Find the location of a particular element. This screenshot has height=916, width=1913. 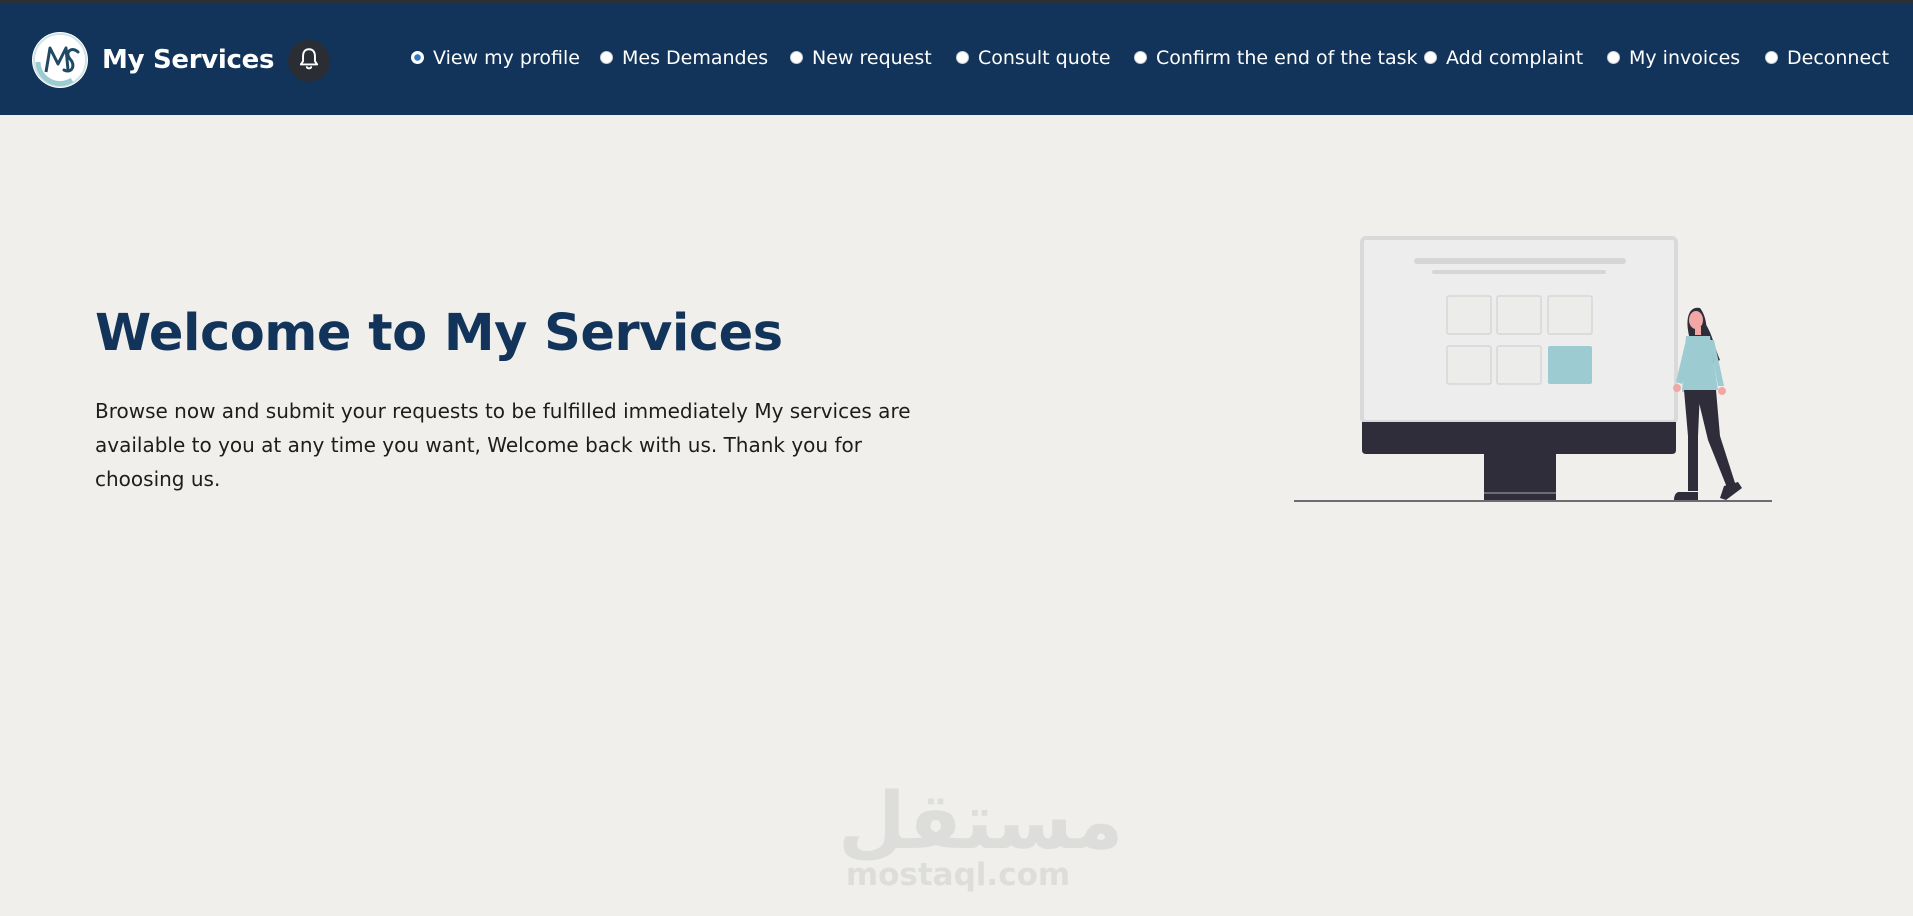

nav-item-consult-quote: Consult quote is located at coordinates (1033, 58).